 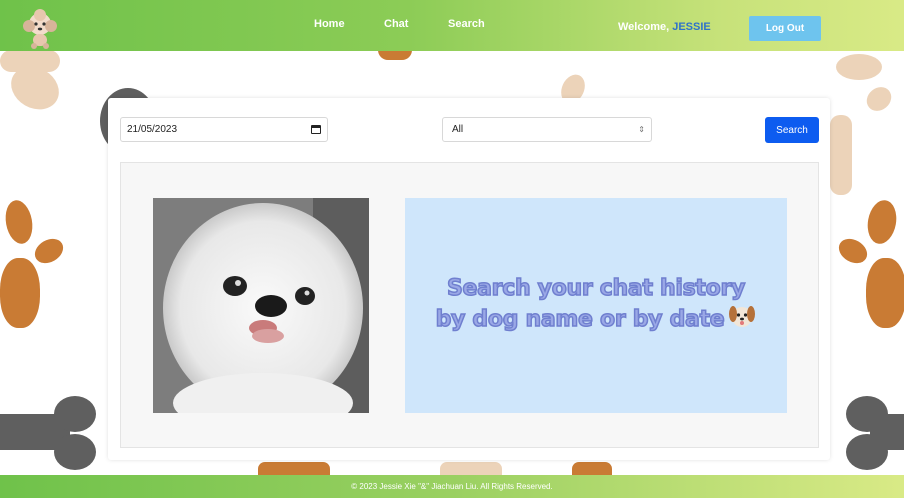 I want to click on banner-line-1: Search your chat history, so click(x=596, y=288).